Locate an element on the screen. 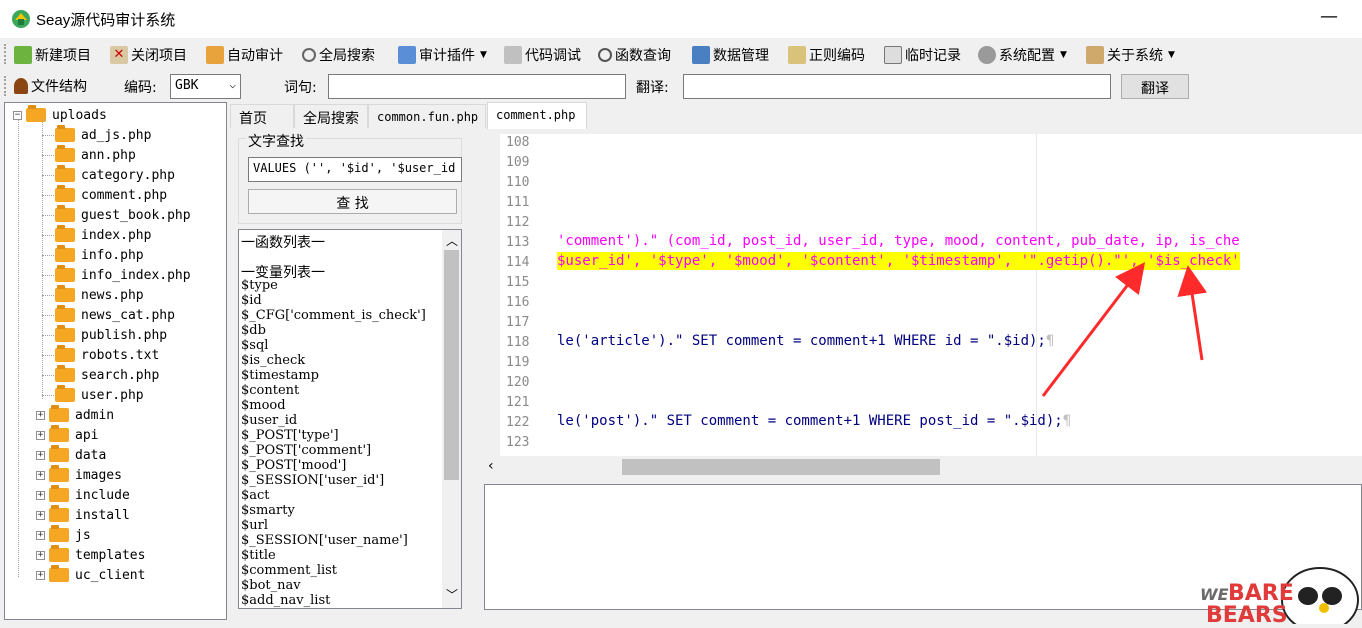 The width and height of the screenshot is (1362, 628). list-scroll-thumb is located at coordinates (451, 365).